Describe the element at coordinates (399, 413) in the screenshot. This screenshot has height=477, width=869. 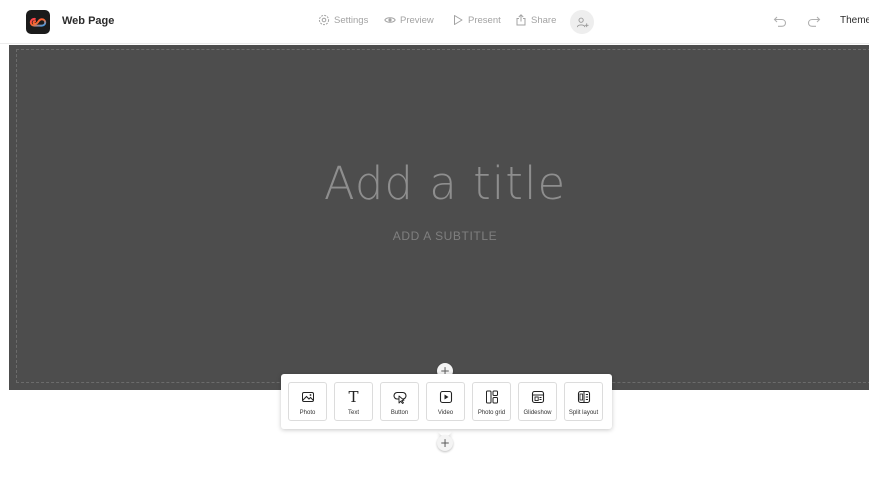
I see `block-button-label: Button` at that location.